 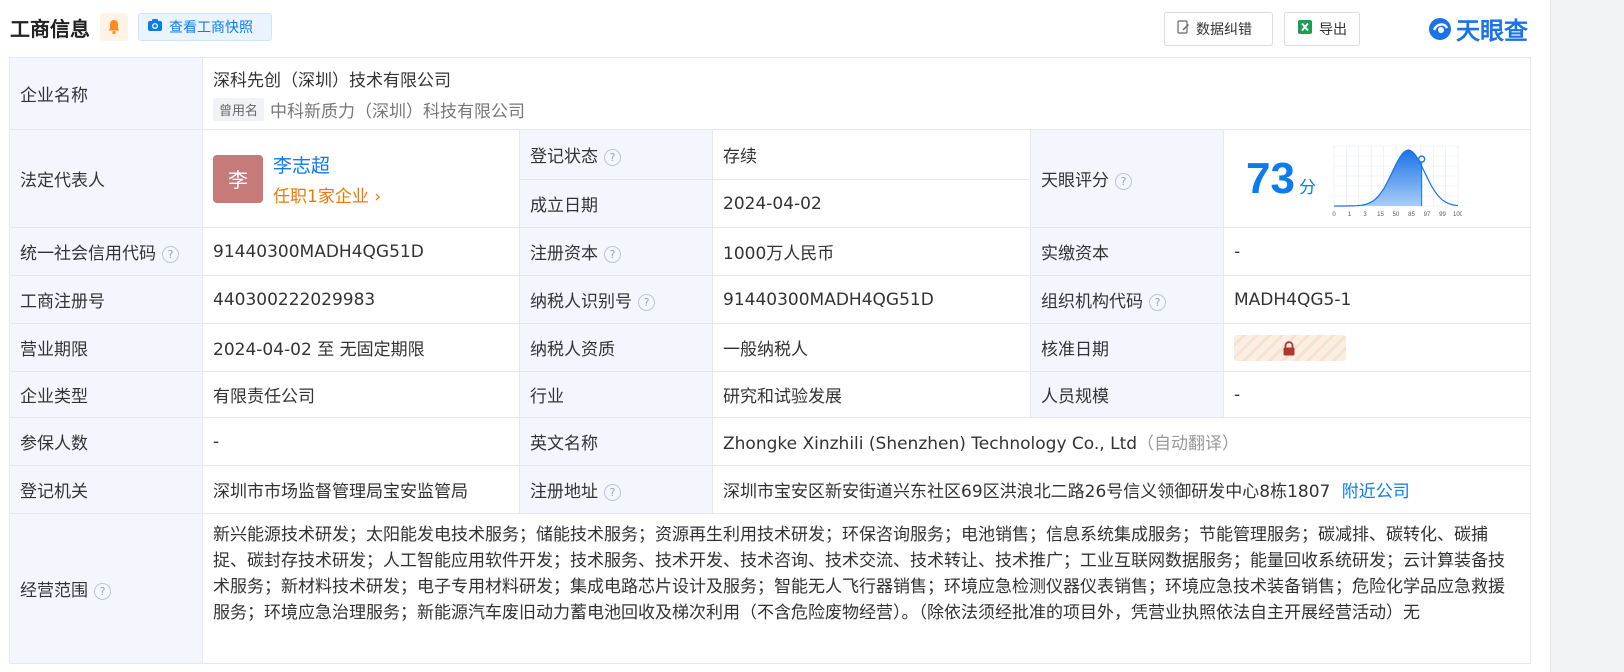 What do you see at coordinates (1587, 336) in the screenshot?
I see `page-scrollbar` at bounding box center [1587, 336].